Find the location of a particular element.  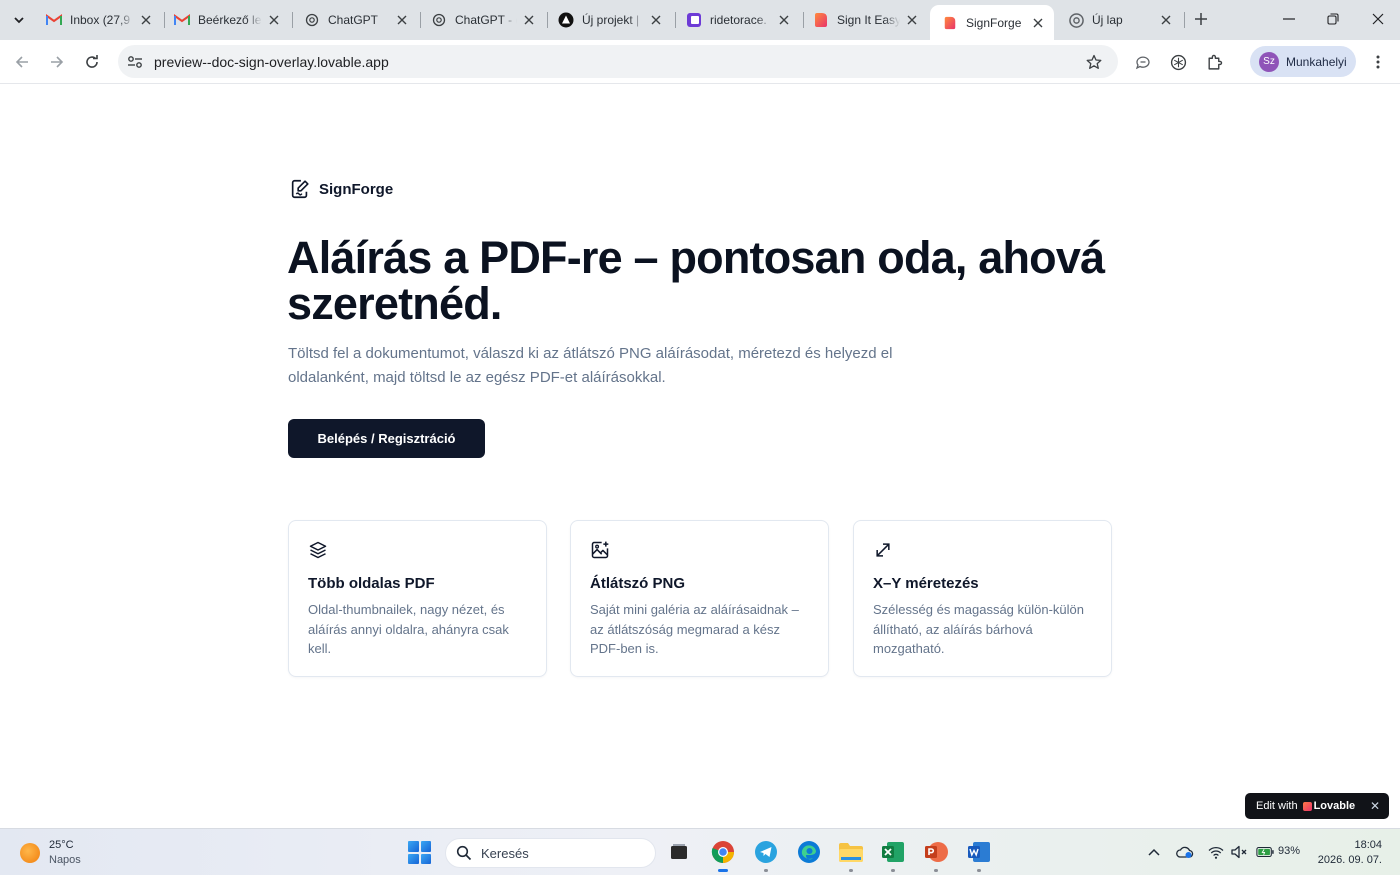

taskbar-telegram is located at coordinates (766, 855).